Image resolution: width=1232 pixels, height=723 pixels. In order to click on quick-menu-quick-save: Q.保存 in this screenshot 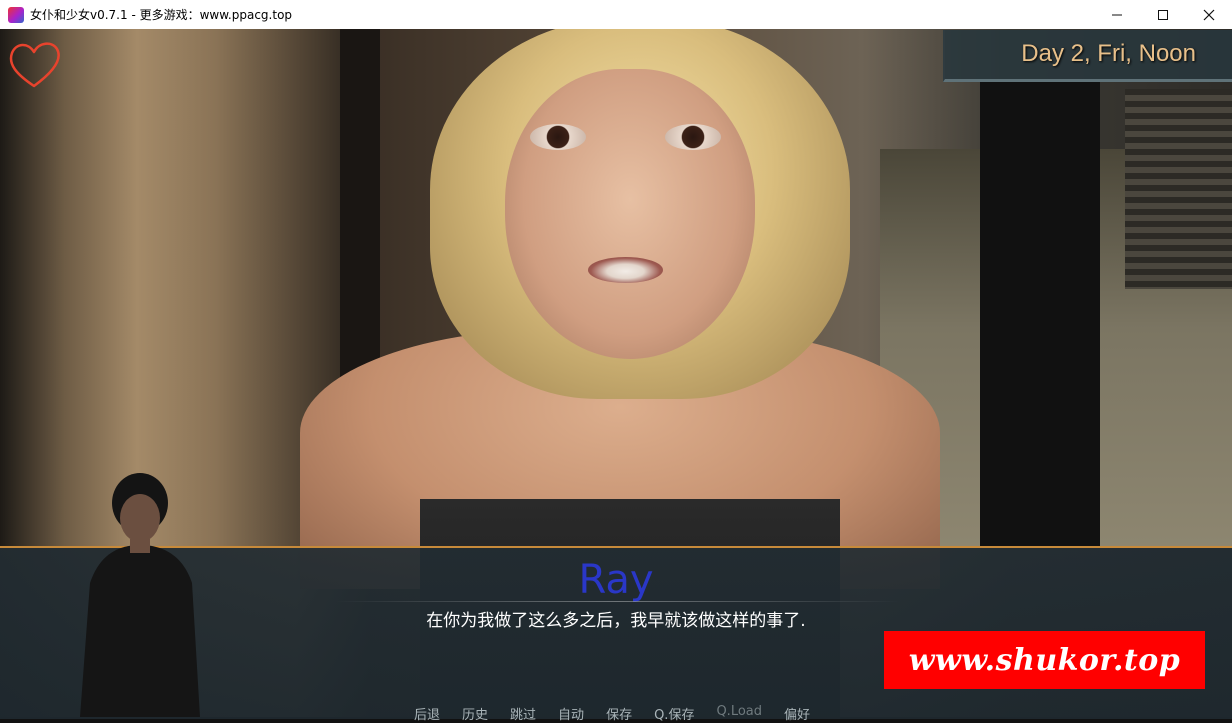, I will do `click(674, 713)`.